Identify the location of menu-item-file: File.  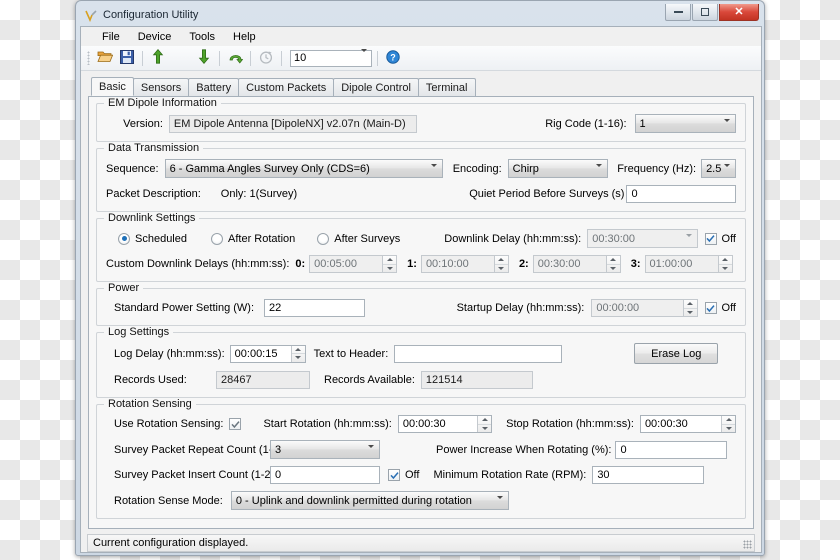
(111, 37).